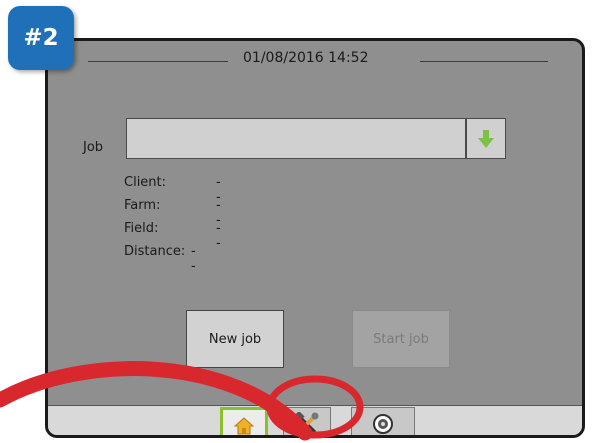 The image size is (592, 443). I want to click on header-divider-right, so click(484, 61).